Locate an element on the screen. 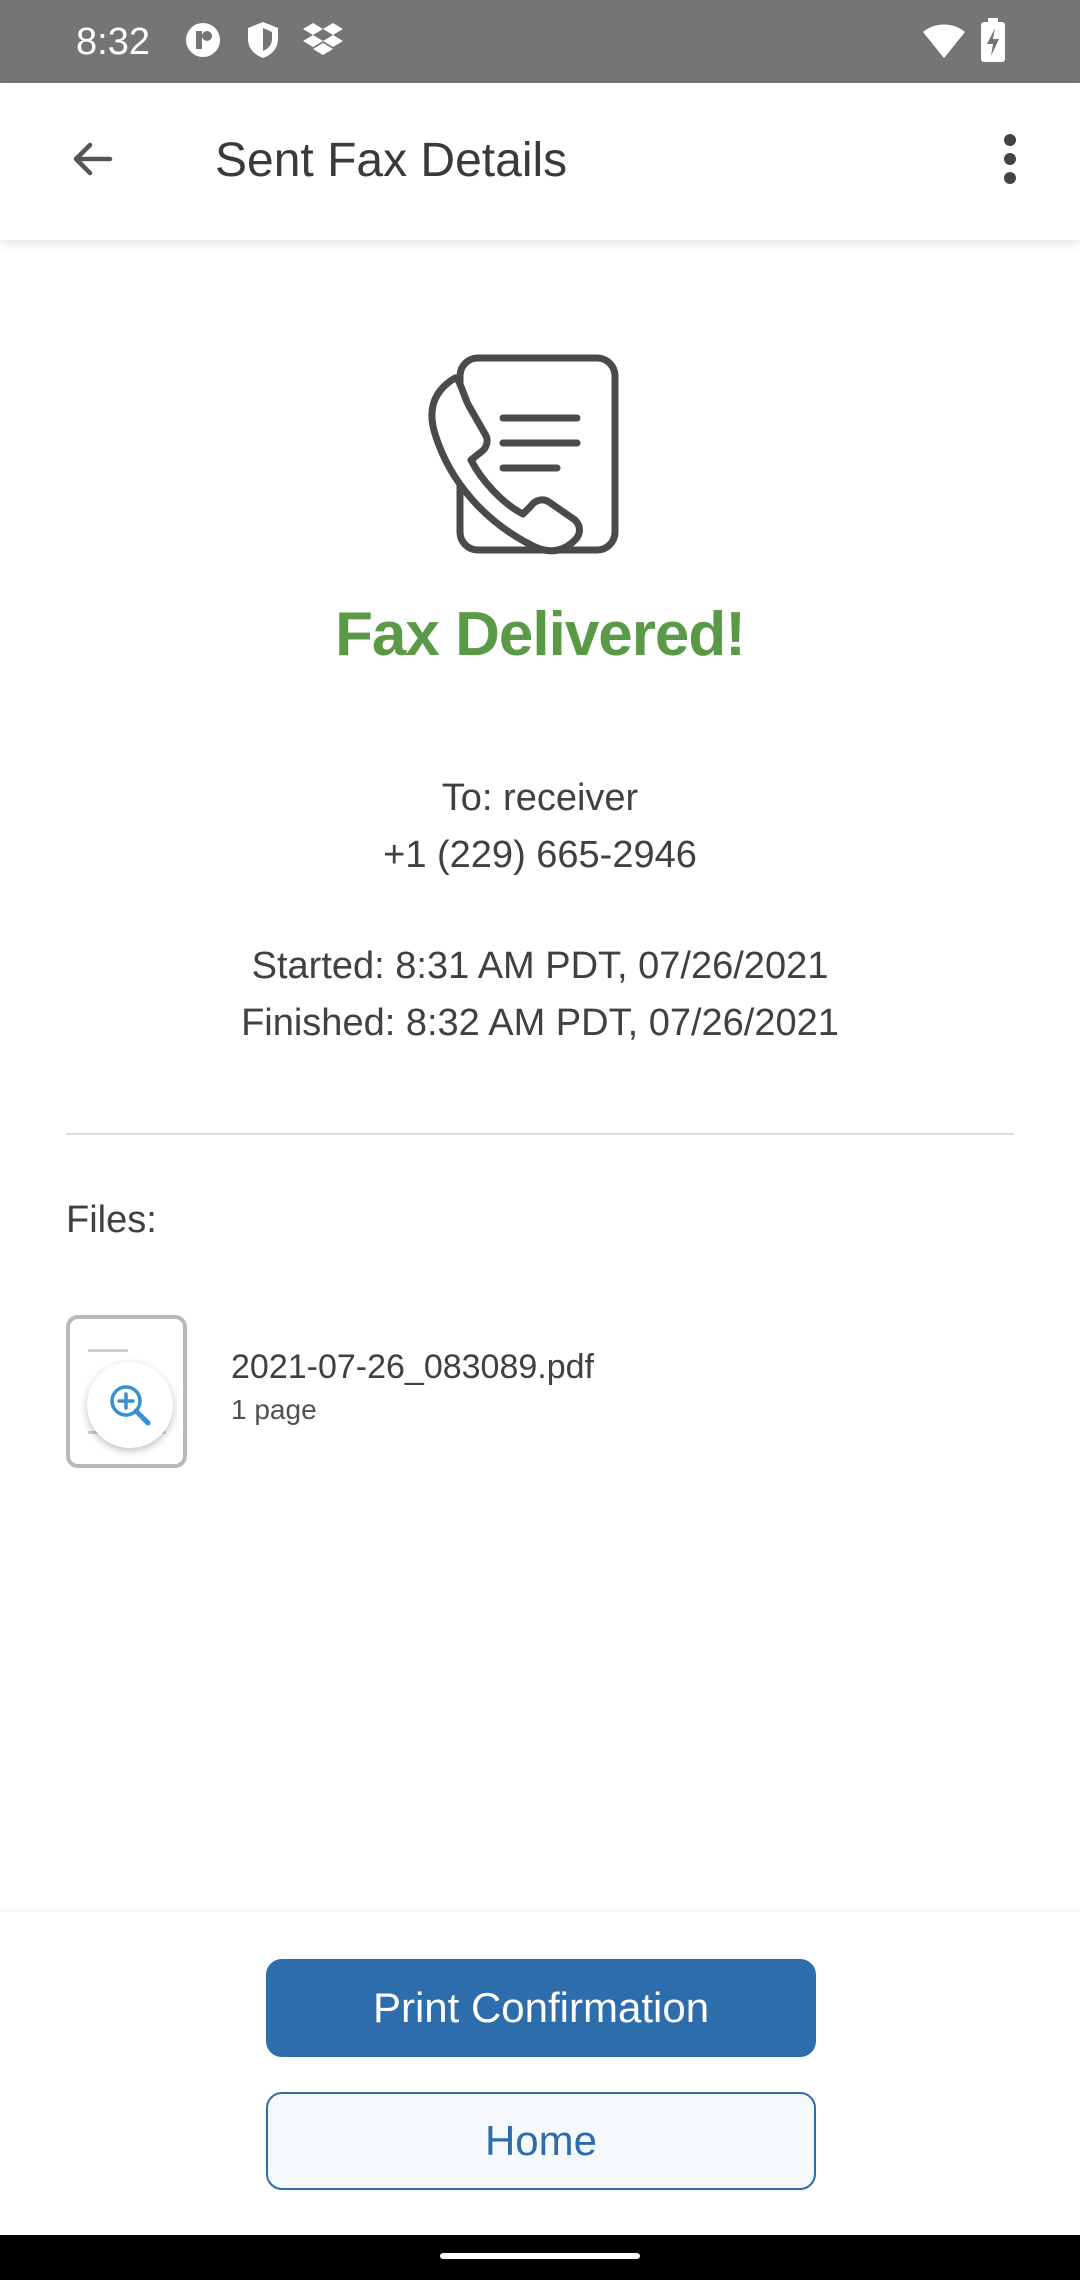 The height and width of the screenshot is (2280, 1080). status-time: 8:32 is located at coordinates (113, 42).